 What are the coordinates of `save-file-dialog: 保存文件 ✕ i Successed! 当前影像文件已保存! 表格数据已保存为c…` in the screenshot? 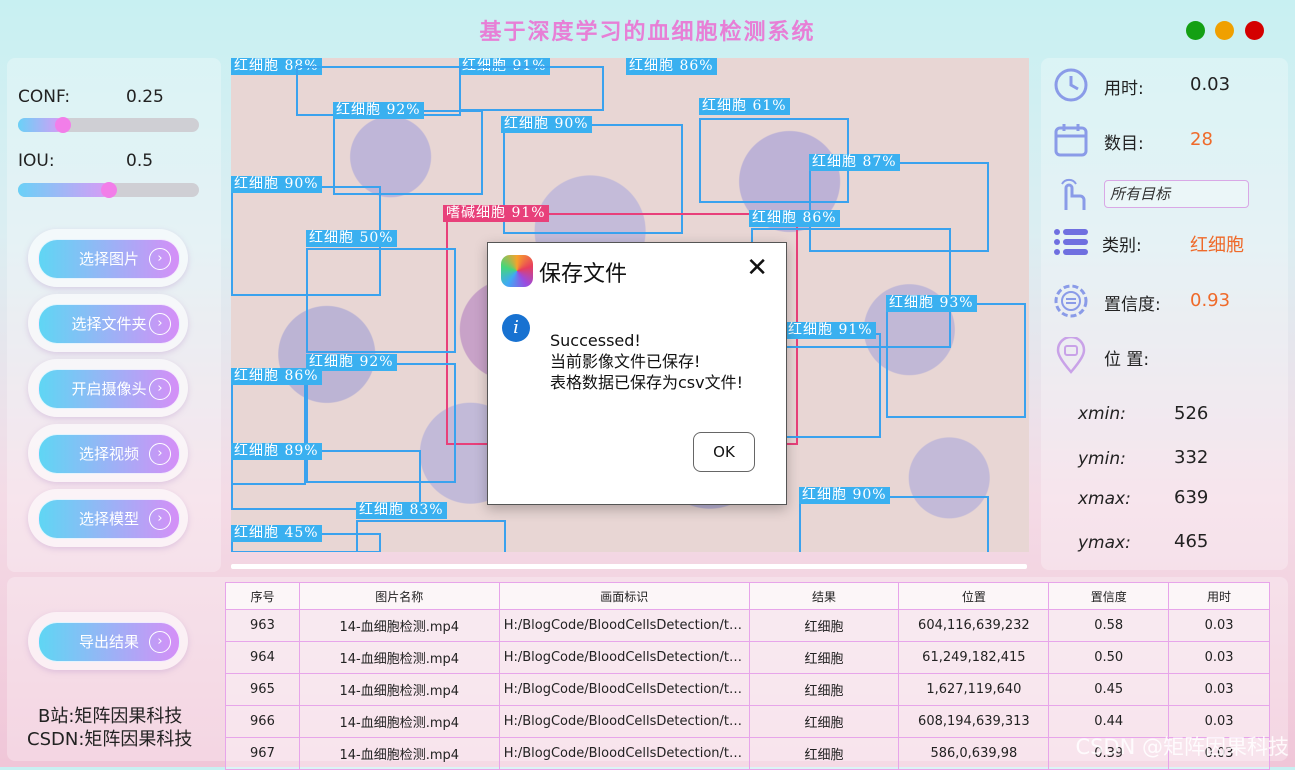 It's located at (637, 373).